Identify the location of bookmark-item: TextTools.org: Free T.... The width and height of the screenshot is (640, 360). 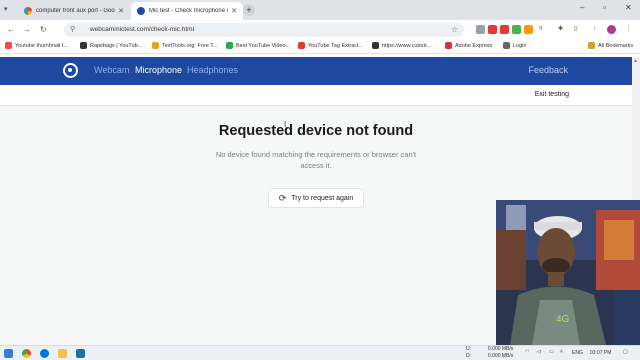
(185, 45).